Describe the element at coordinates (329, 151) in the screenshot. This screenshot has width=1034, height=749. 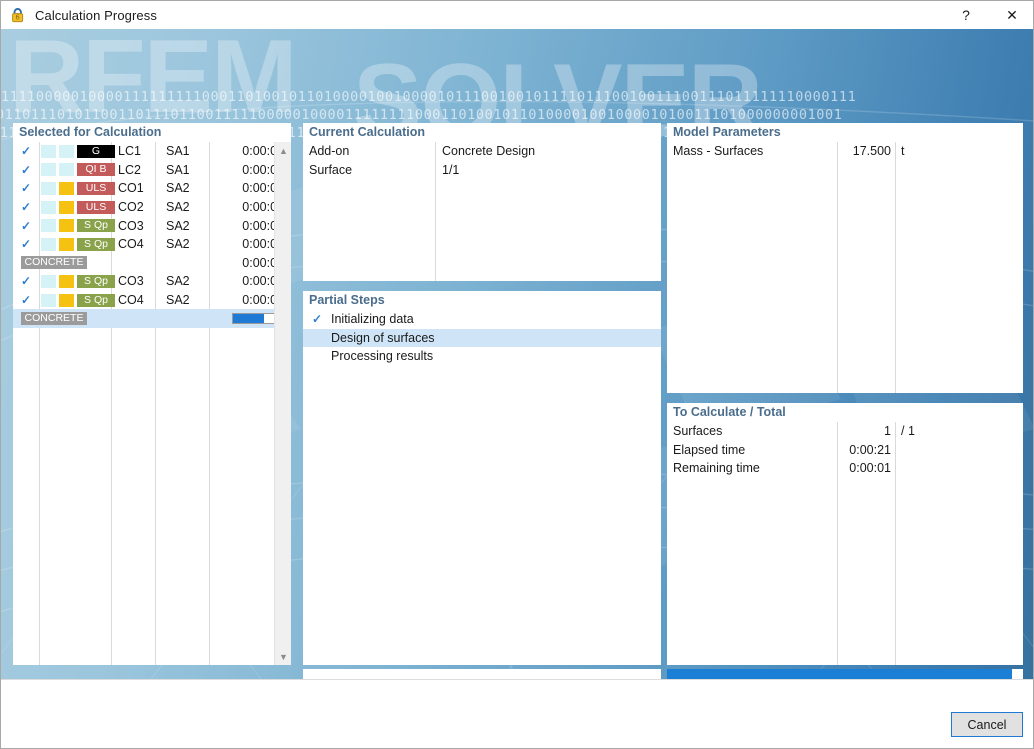
I see `parameter-label: Add-on` at that location.